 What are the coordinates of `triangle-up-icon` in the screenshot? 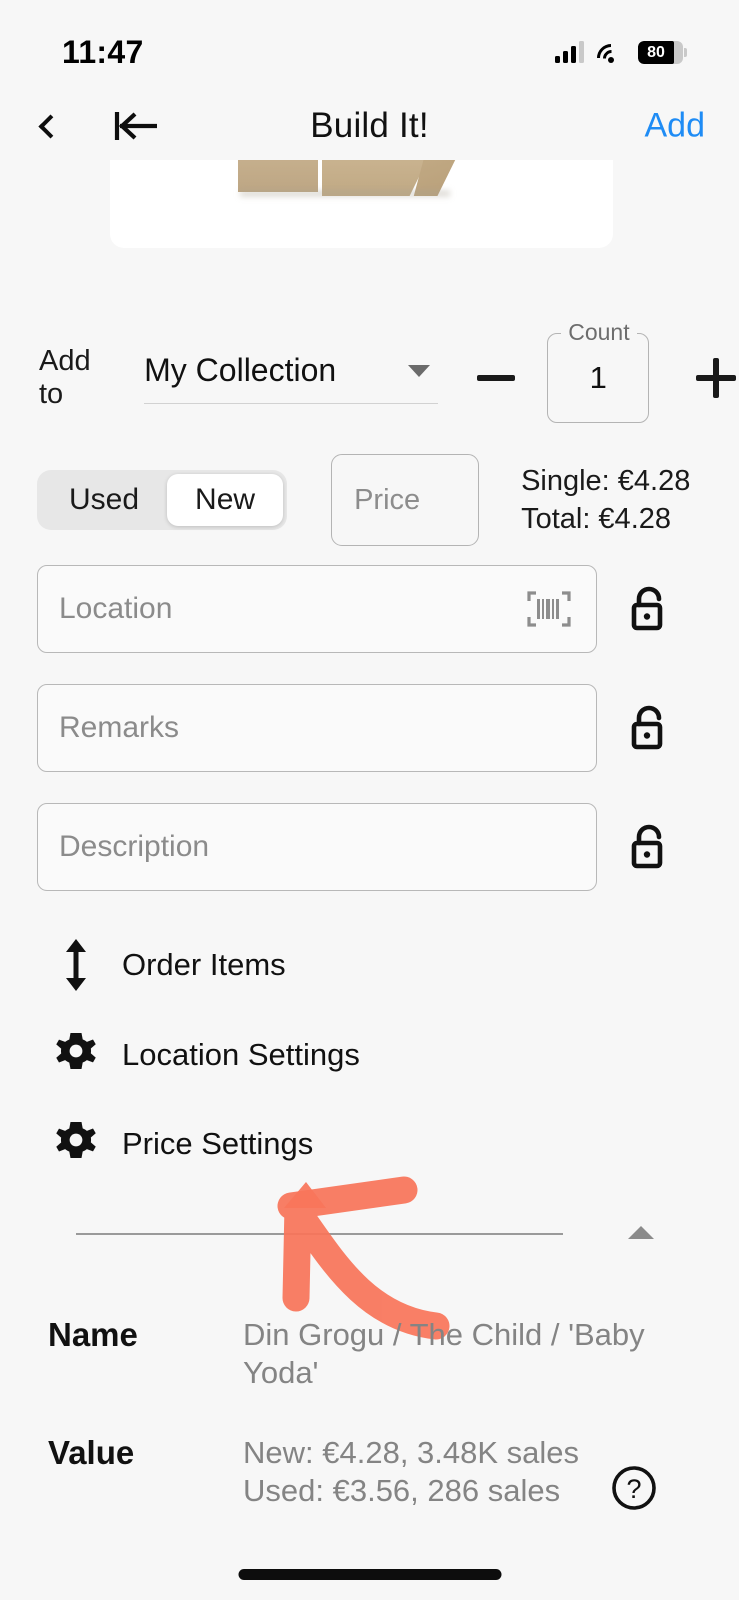 It's located at (641, 1232).